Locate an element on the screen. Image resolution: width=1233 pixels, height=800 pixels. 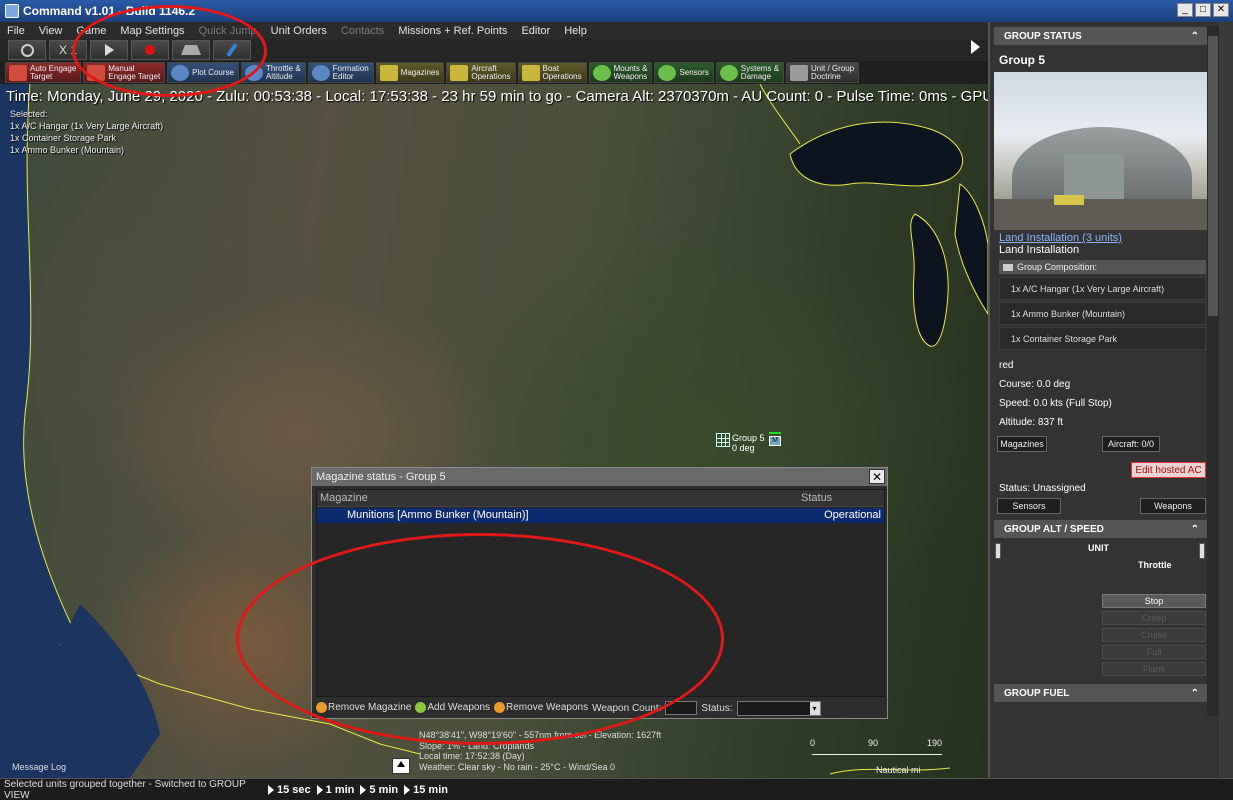
target-icon is located at coordinates (18, 72).